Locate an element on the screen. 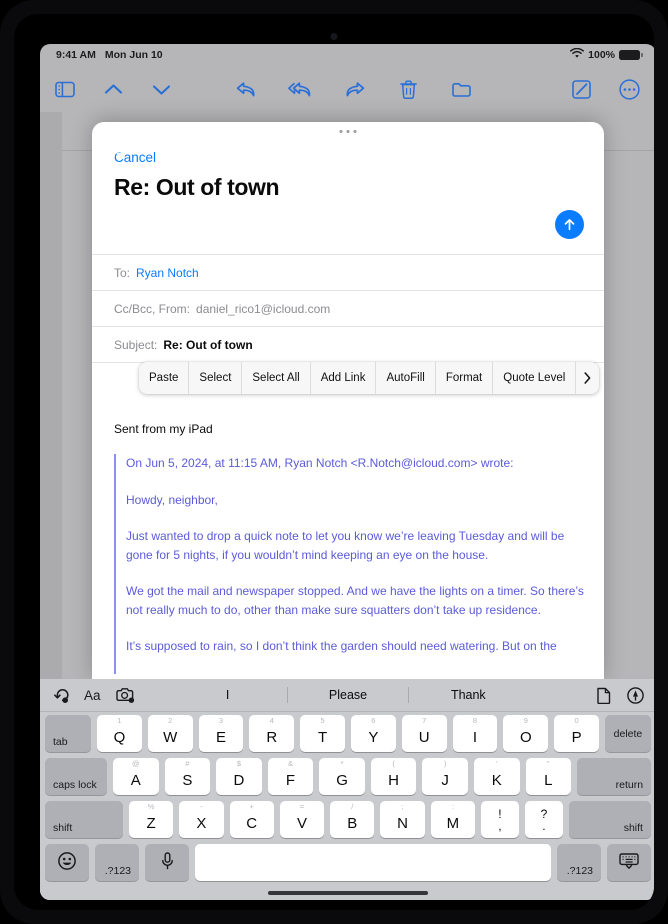  key-j: ) J is located at coordinates (445, 776).